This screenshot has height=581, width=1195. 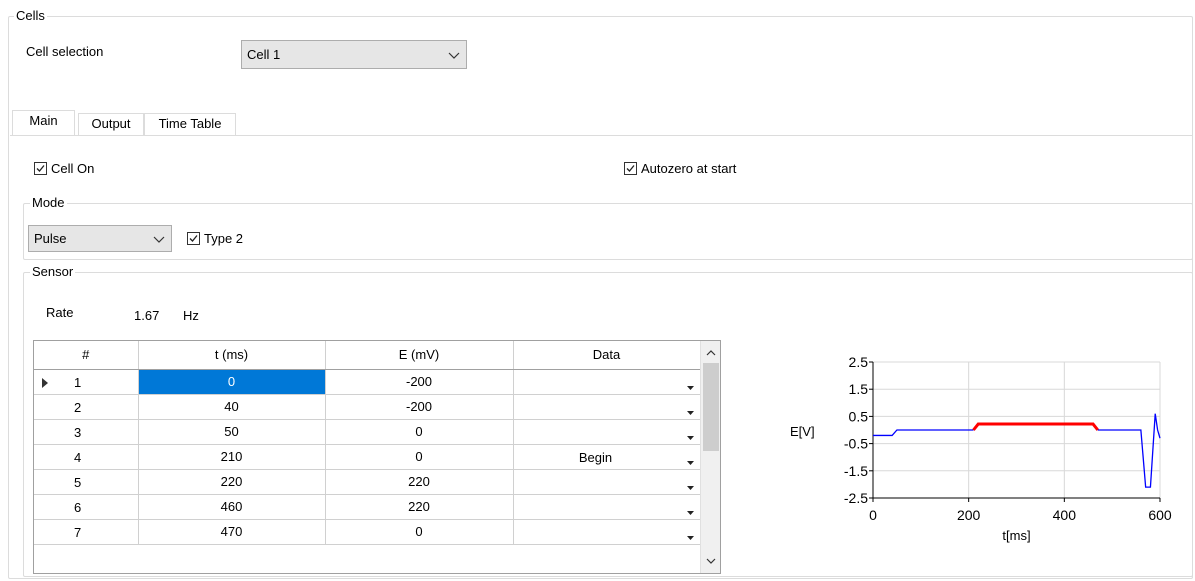 I want to click on table-row: 5 220 220, so click(x=367, y=482).